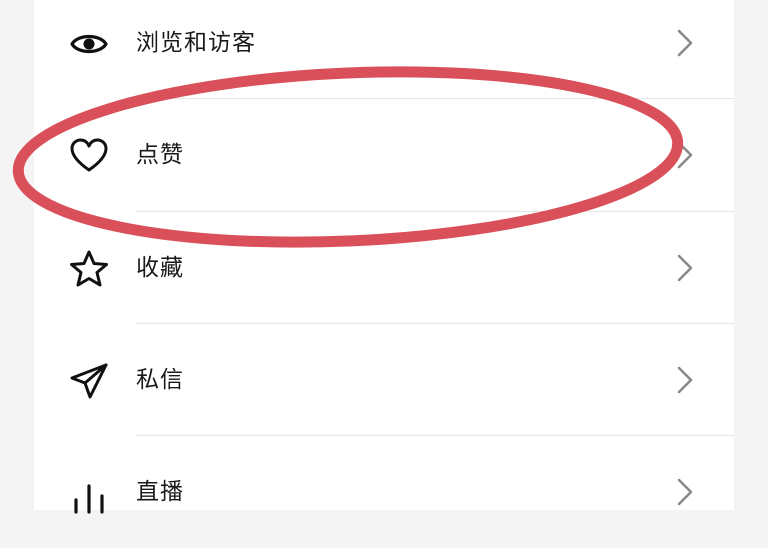  I want to click on menu-item-label: 点赞, so click(160, 155).